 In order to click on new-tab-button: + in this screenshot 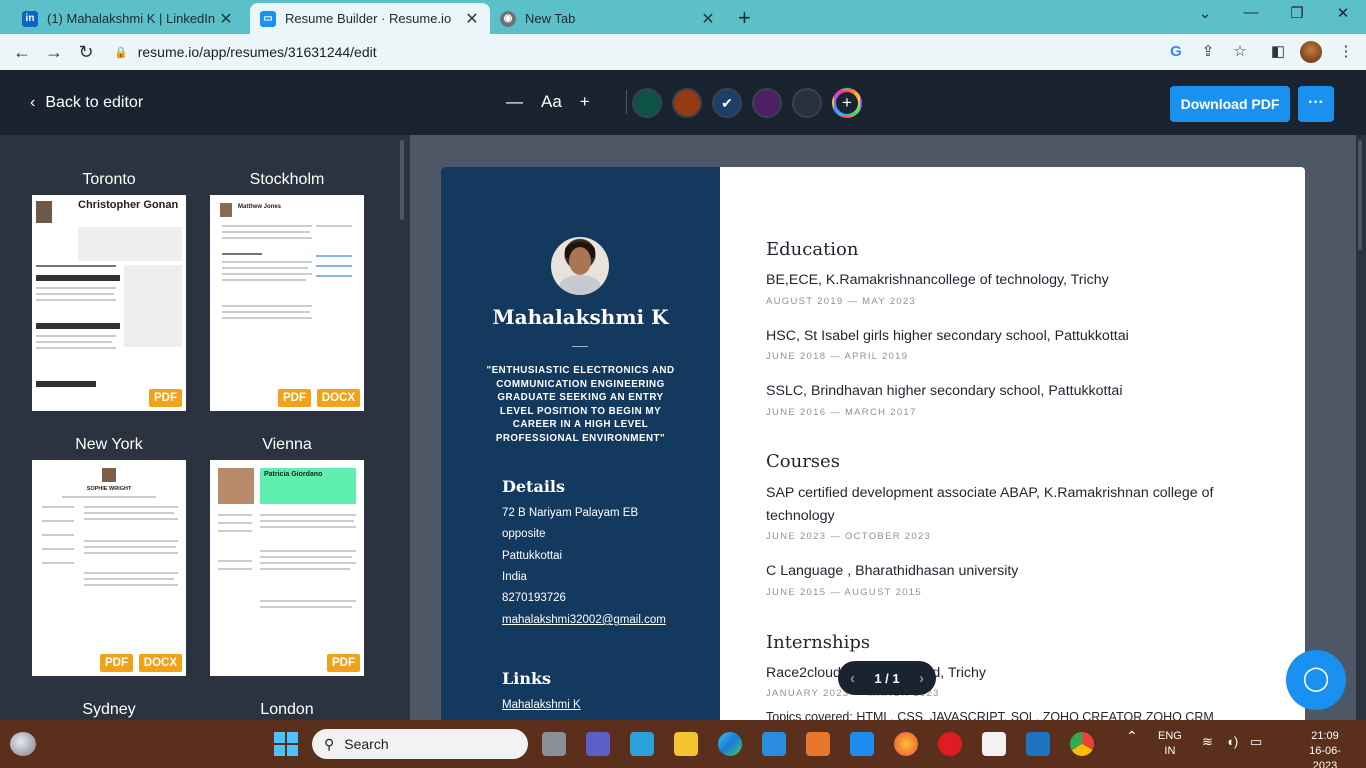, I will do `click(744, 18)`.